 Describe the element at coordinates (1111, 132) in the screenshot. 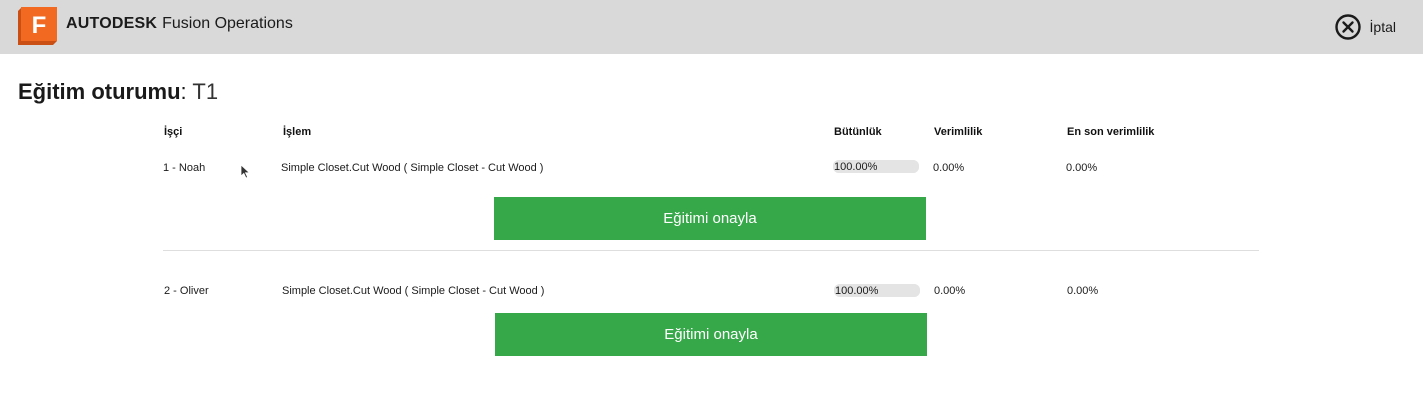

I see `column-header-last-efficiency: En son verimlilik` at that location.